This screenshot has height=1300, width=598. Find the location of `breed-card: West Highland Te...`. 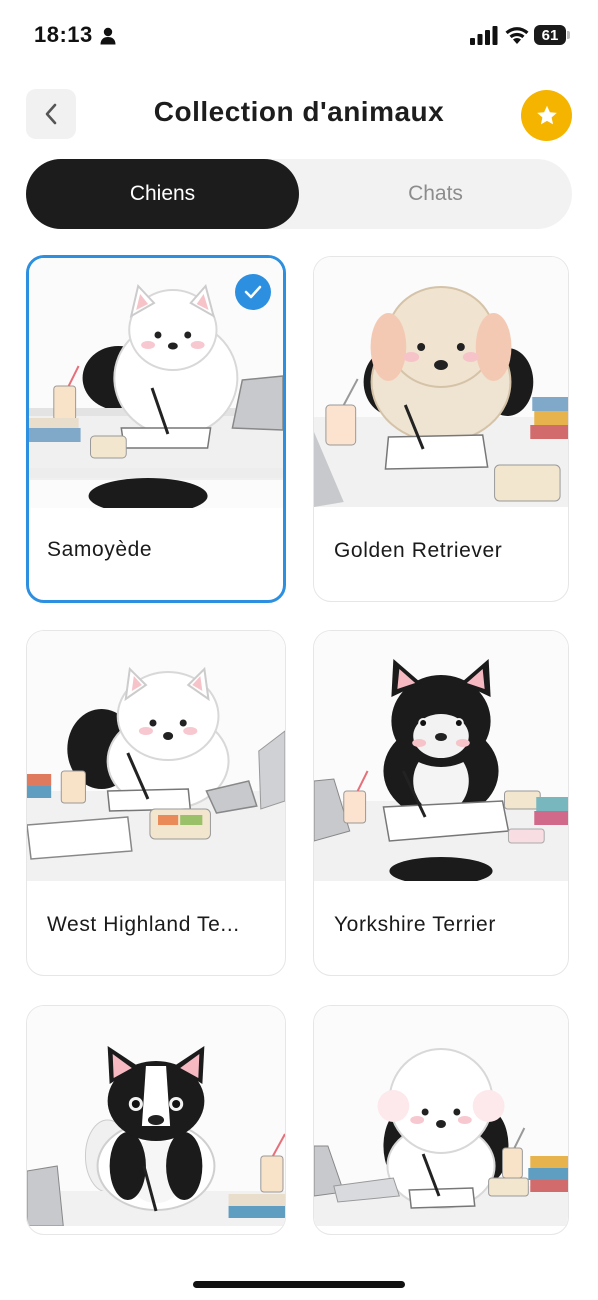

breed-card: West Highland Te... is located at coordinates (156, 803).